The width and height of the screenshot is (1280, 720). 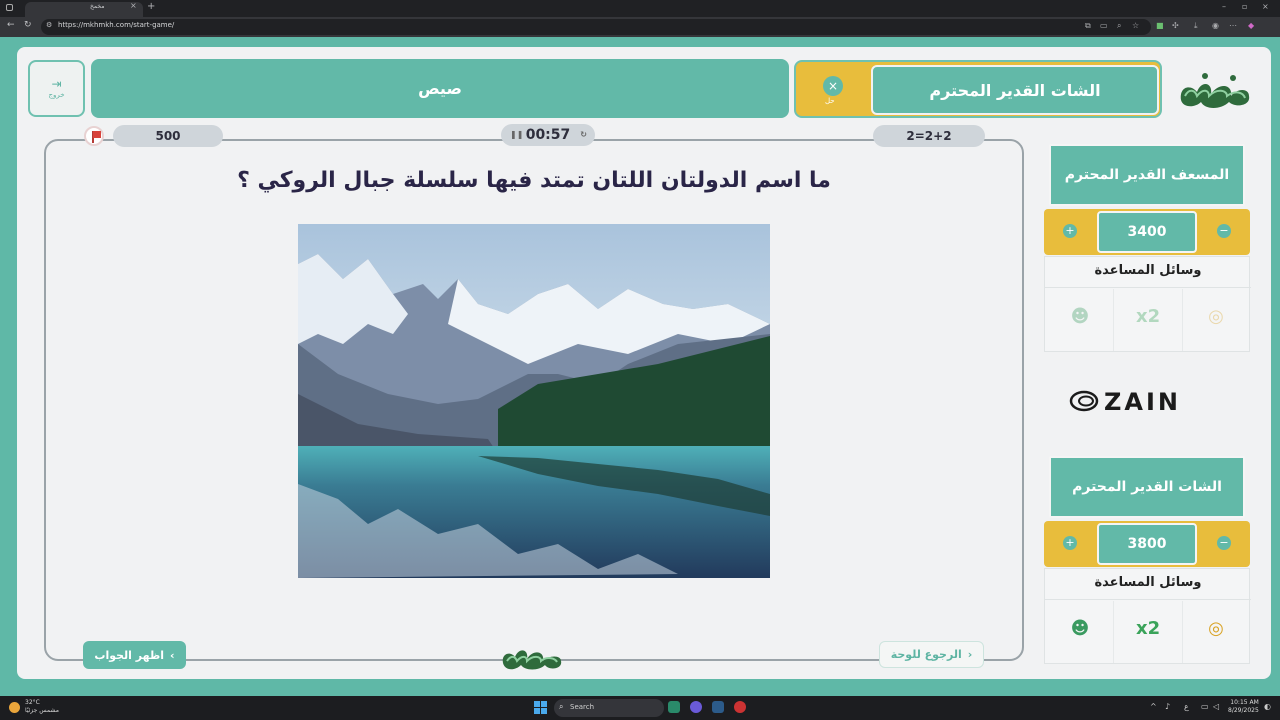 I want to click on profile-icon: ◉, so click(x=1215, y=25).